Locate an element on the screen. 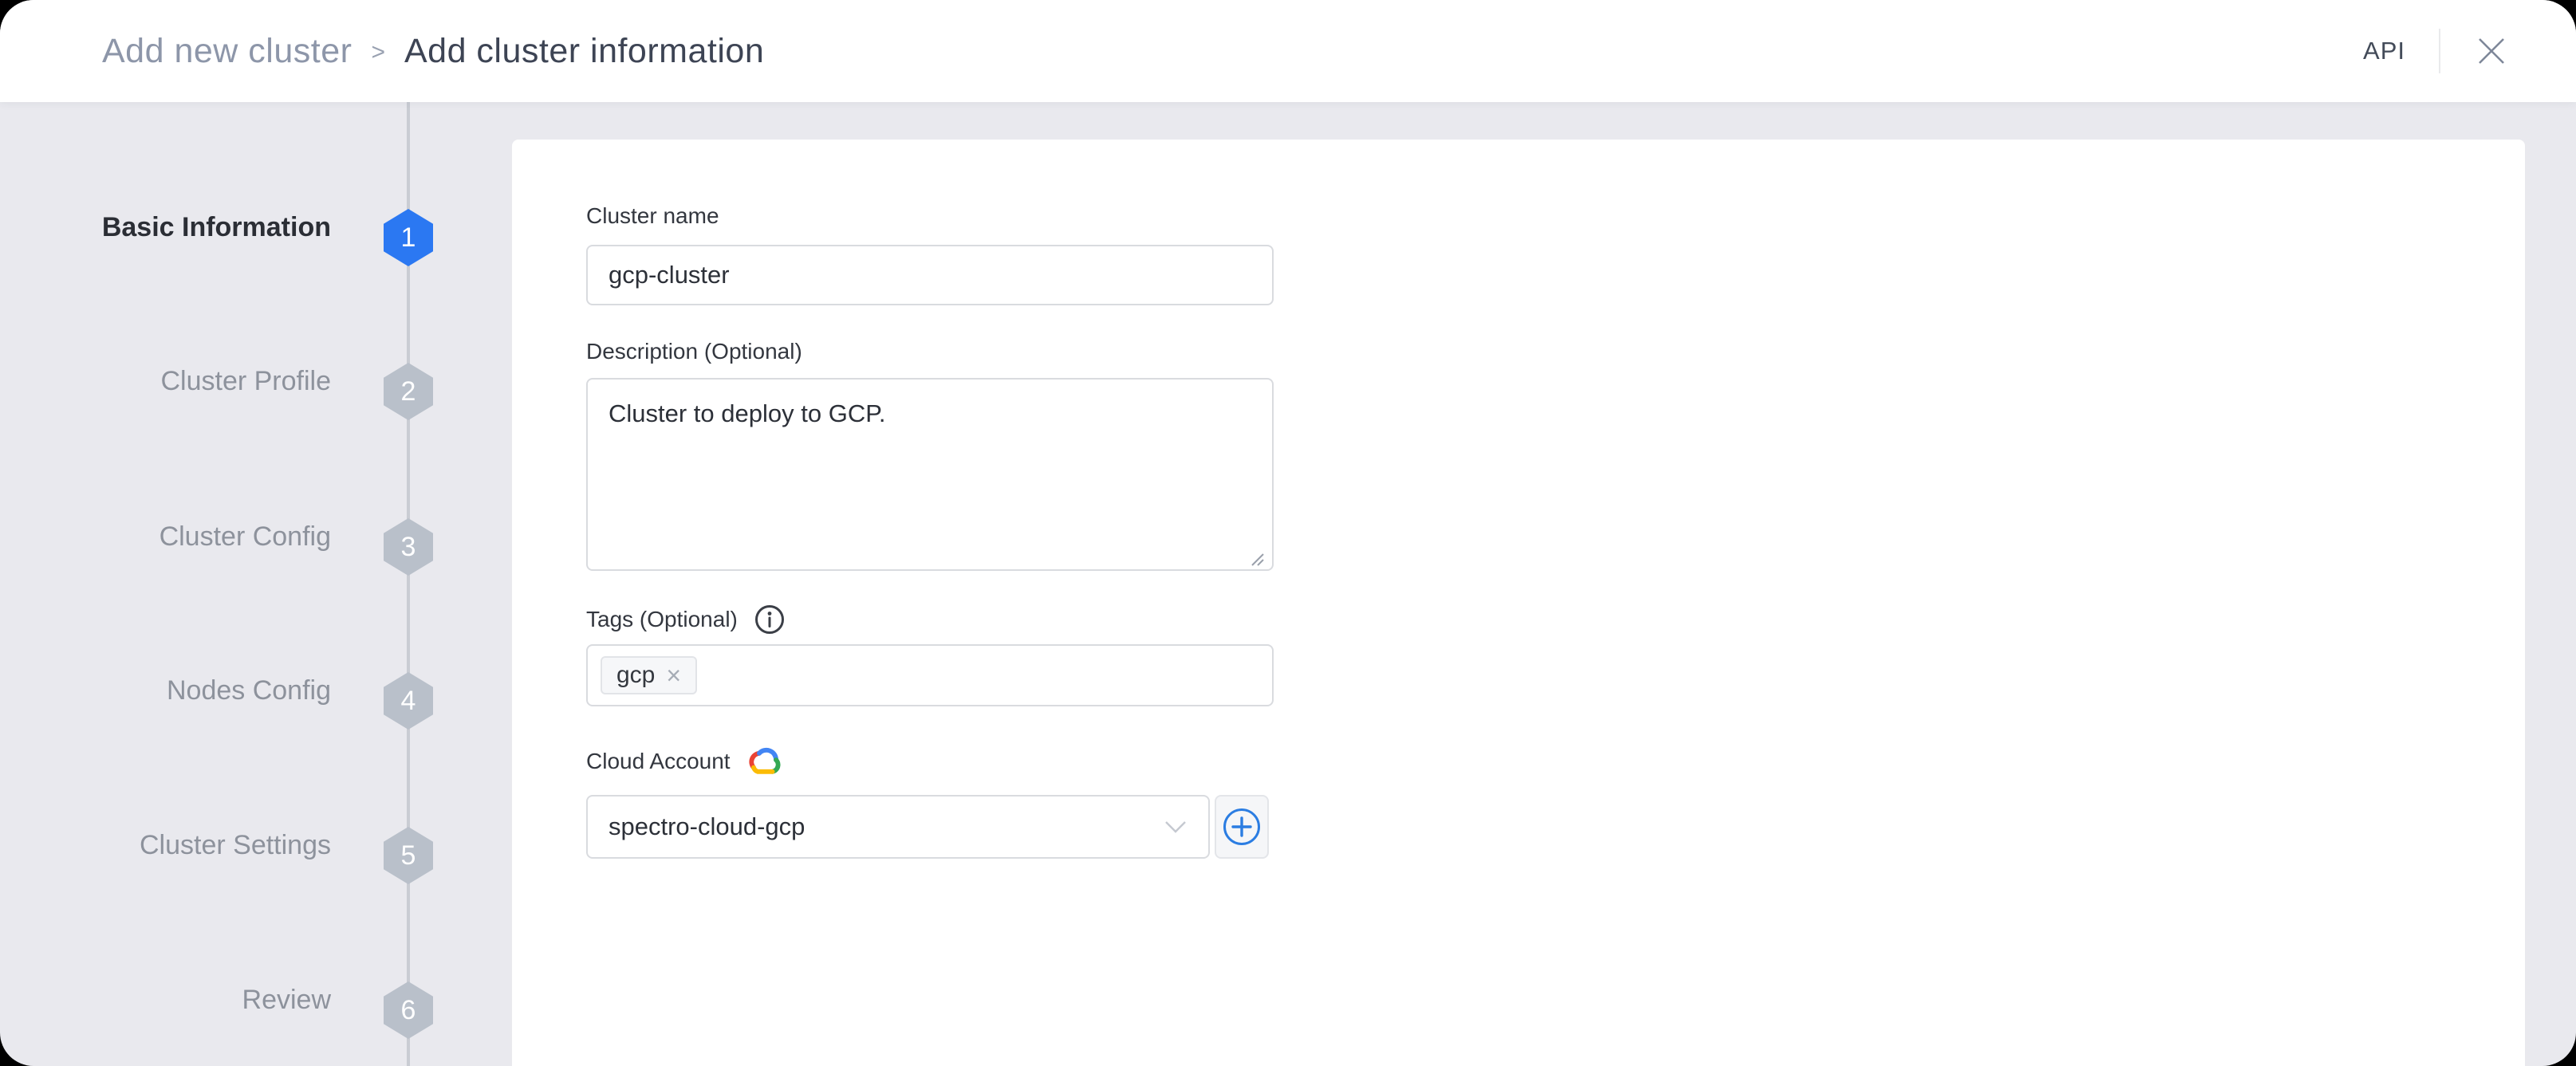  description-textarea: Cluster to deploy to GCP. is located at coordinates (930, 474).